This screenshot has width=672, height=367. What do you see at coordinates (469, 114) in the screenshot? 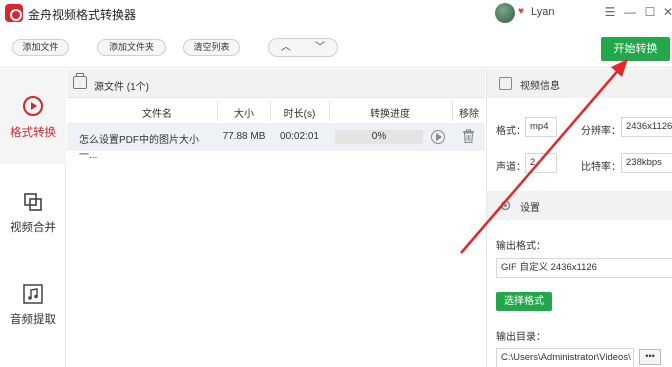
I see `column-header-remove: 移除` at bounding box center [469, 114].